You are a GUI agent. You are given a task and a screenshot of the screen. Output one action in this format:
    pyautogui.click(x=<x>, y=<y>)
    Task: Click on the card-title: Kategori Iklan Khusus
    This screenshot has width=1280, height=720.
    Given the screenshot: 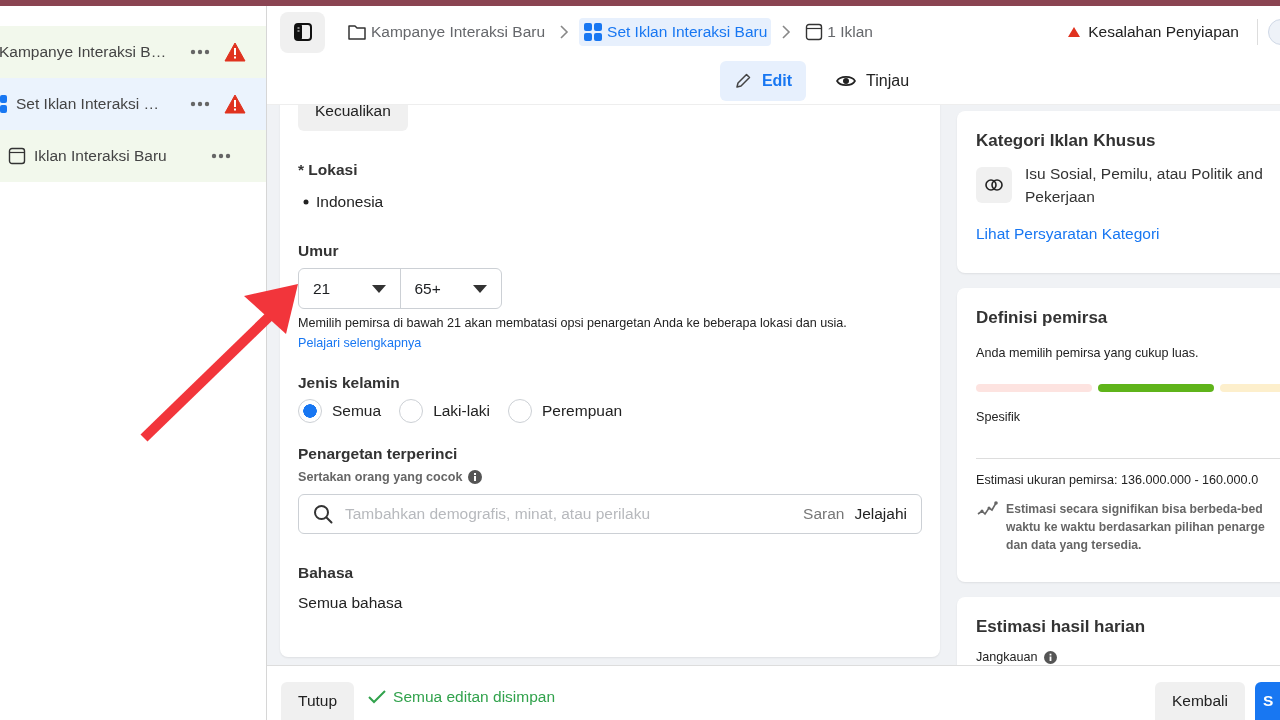 What is the action you would take?
    pyautogui.click(x=1066, y=141)
    